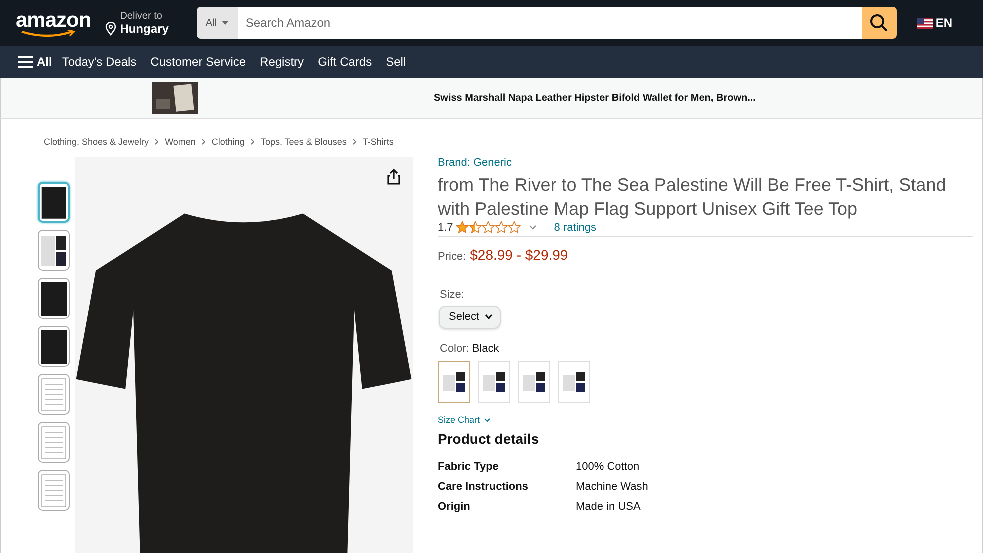  What do you see at coordinates (705, 163) in the screenshot?
I see `brand-link: Brand: Generic` at bounding box center [705, 163].